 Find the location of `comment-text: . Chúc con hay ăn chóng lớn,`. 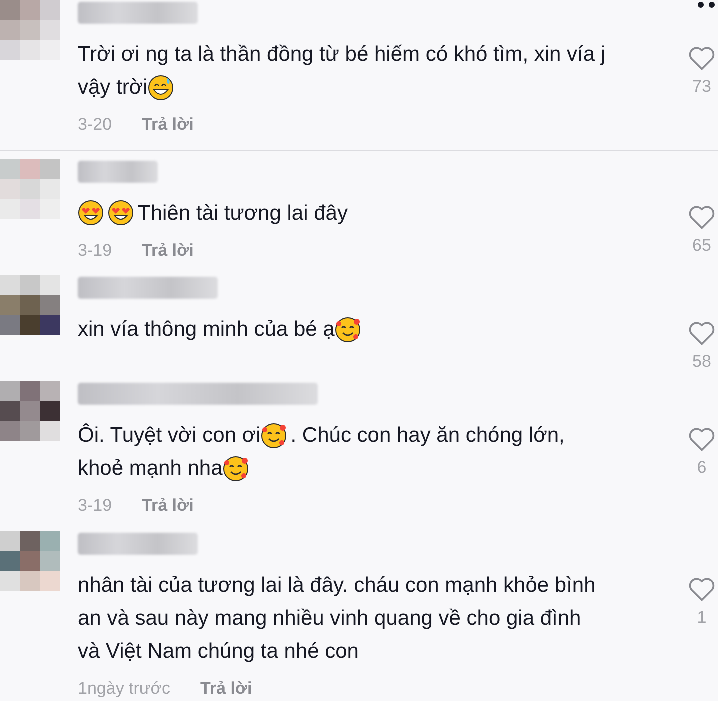

comment-text: . Chúc con hay ăn chóng lớn, is located at coordinates (427, 436).